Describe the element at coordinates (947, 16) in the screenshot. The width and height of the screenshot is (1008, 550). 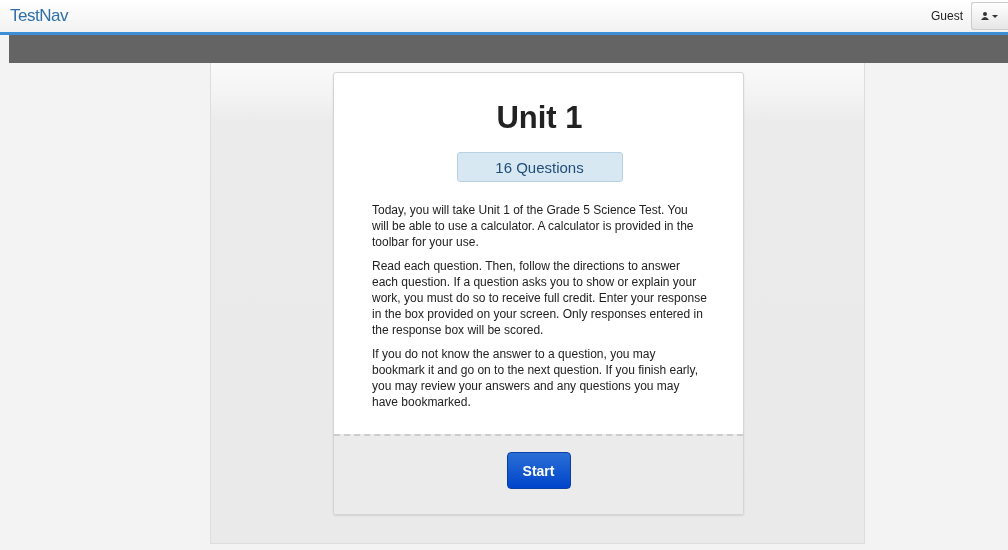
I see `user-name: Guest` at that location.